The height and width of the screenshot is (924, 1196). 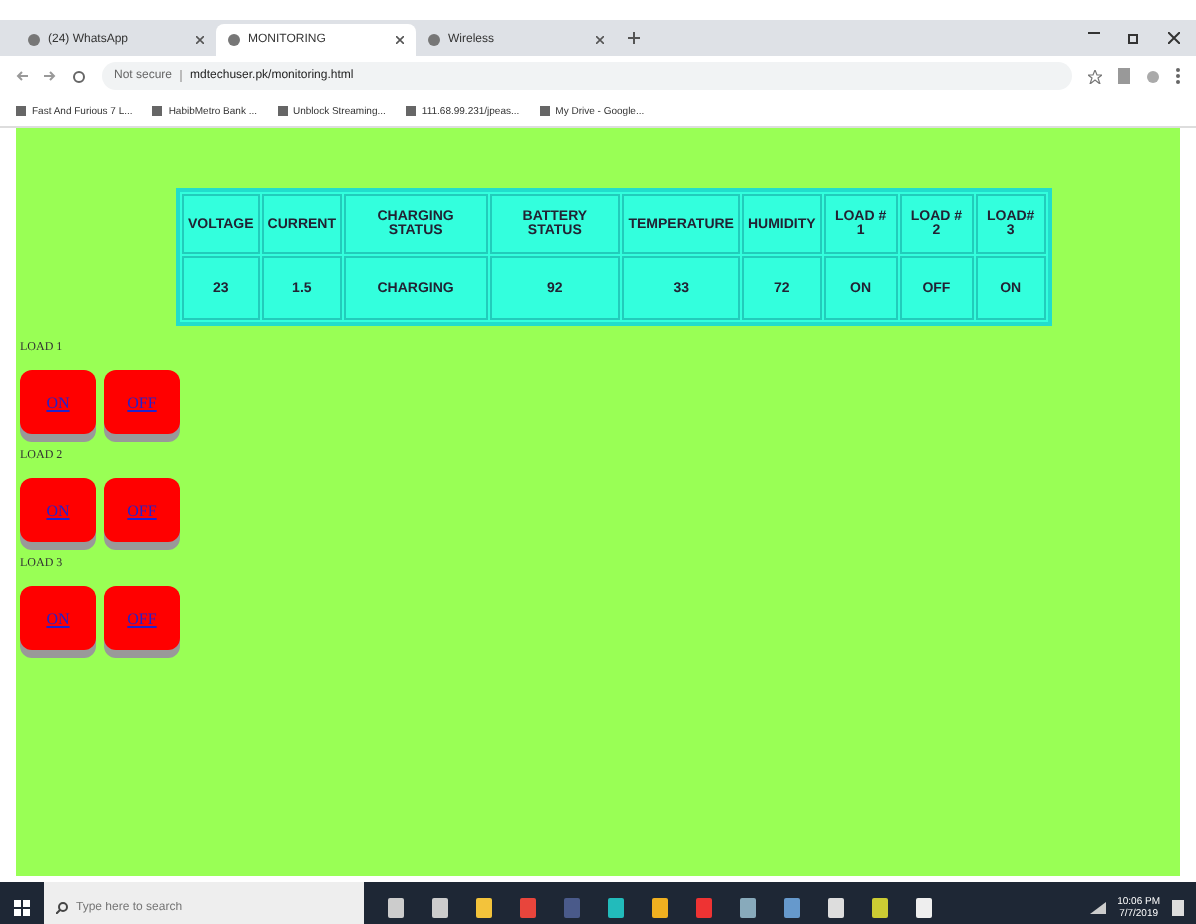 I want to click on notification-icon, so click(x=1178, y=907).